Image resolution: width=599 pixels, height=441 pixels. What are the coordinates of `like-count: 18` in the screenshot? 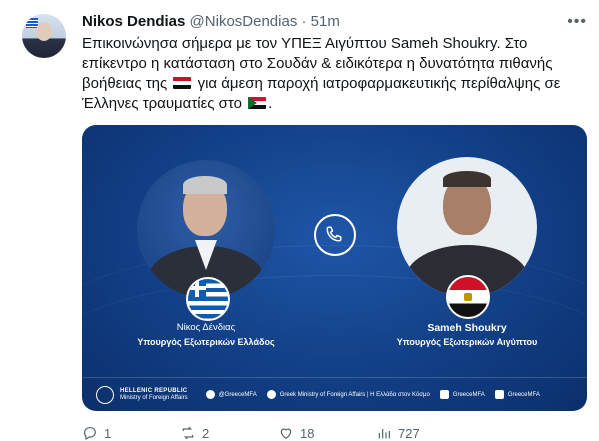 It's located at (307, 433).